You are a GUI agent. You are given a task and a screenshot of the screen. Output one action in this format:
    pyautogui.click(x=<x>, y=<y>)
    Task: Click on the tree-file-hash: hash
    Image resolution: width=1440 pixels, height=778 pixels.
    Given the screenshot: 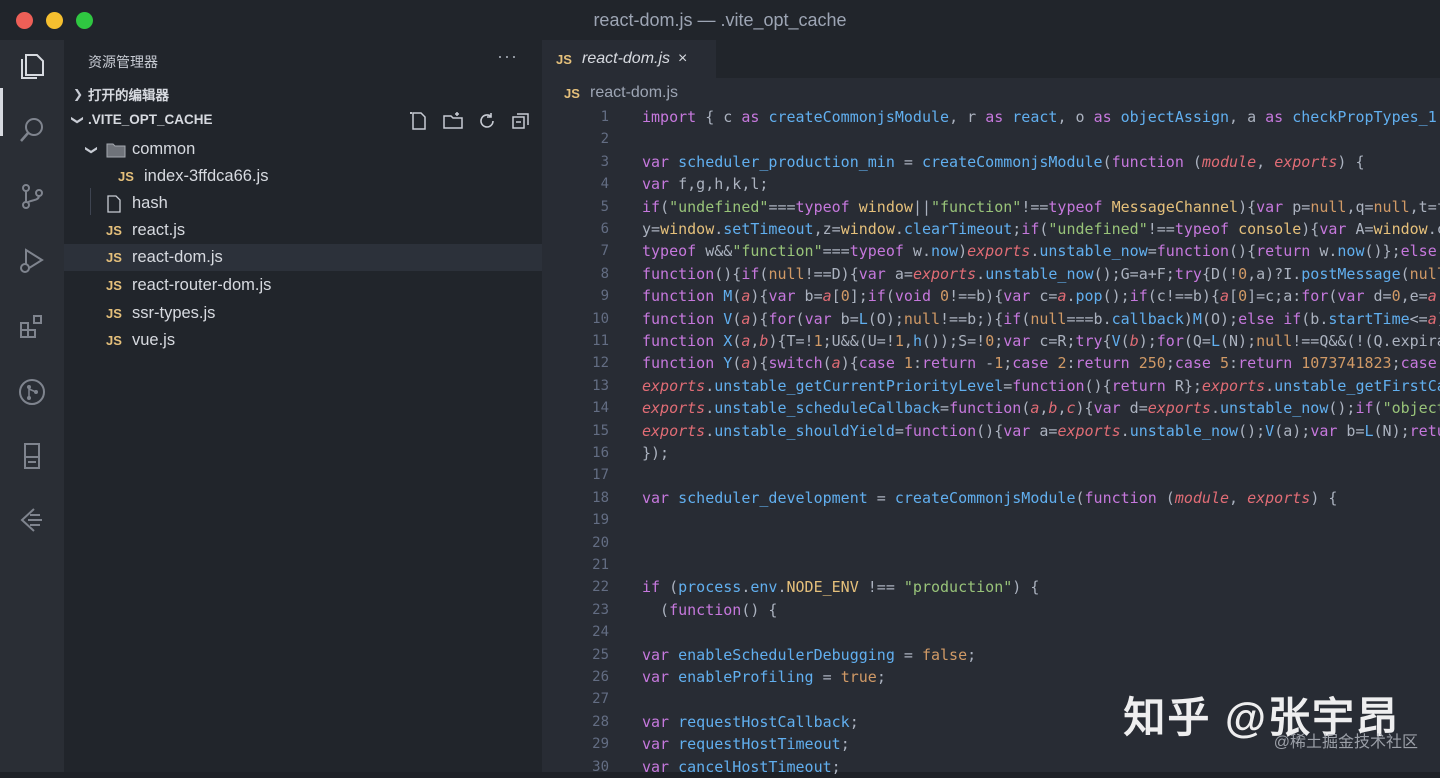 What is the action you would take?
    pyautogui.click(x=303, y=203)
    